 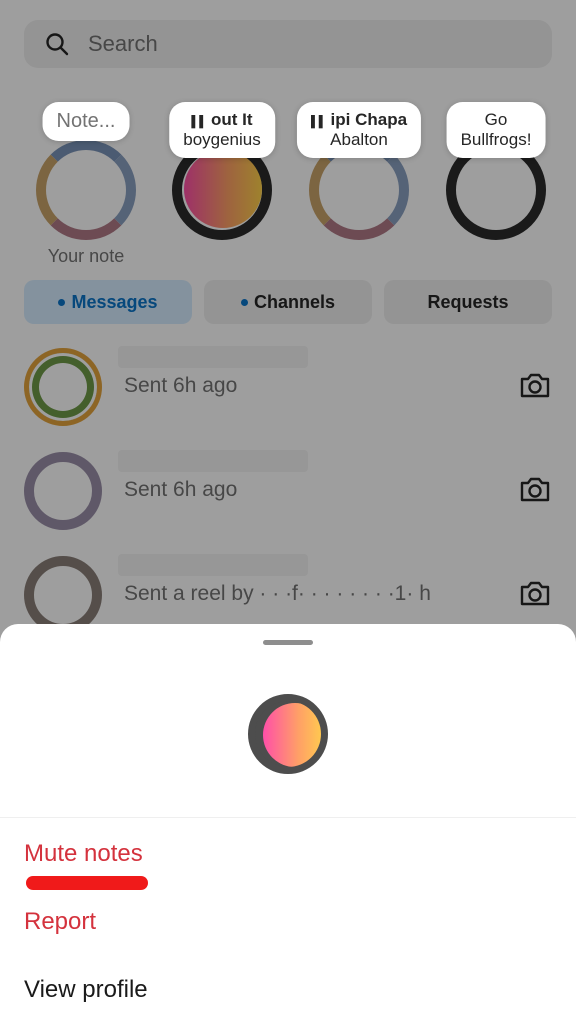 I want to click on note-text-line2: Bullfrogs!, so click(x=496, y=139).